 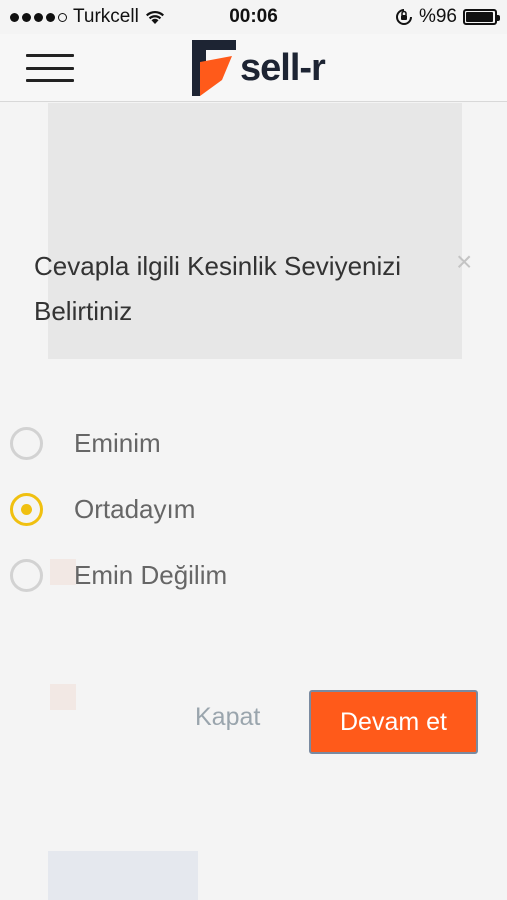 I want to click on signal-icon, so click(x=38, y=17).